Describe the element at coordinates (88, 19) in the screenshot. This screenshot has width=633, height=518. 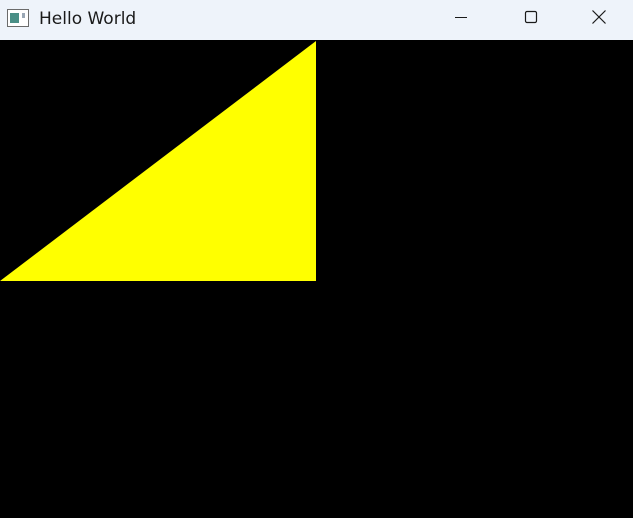
I see `window-title: Hello World` at that location.